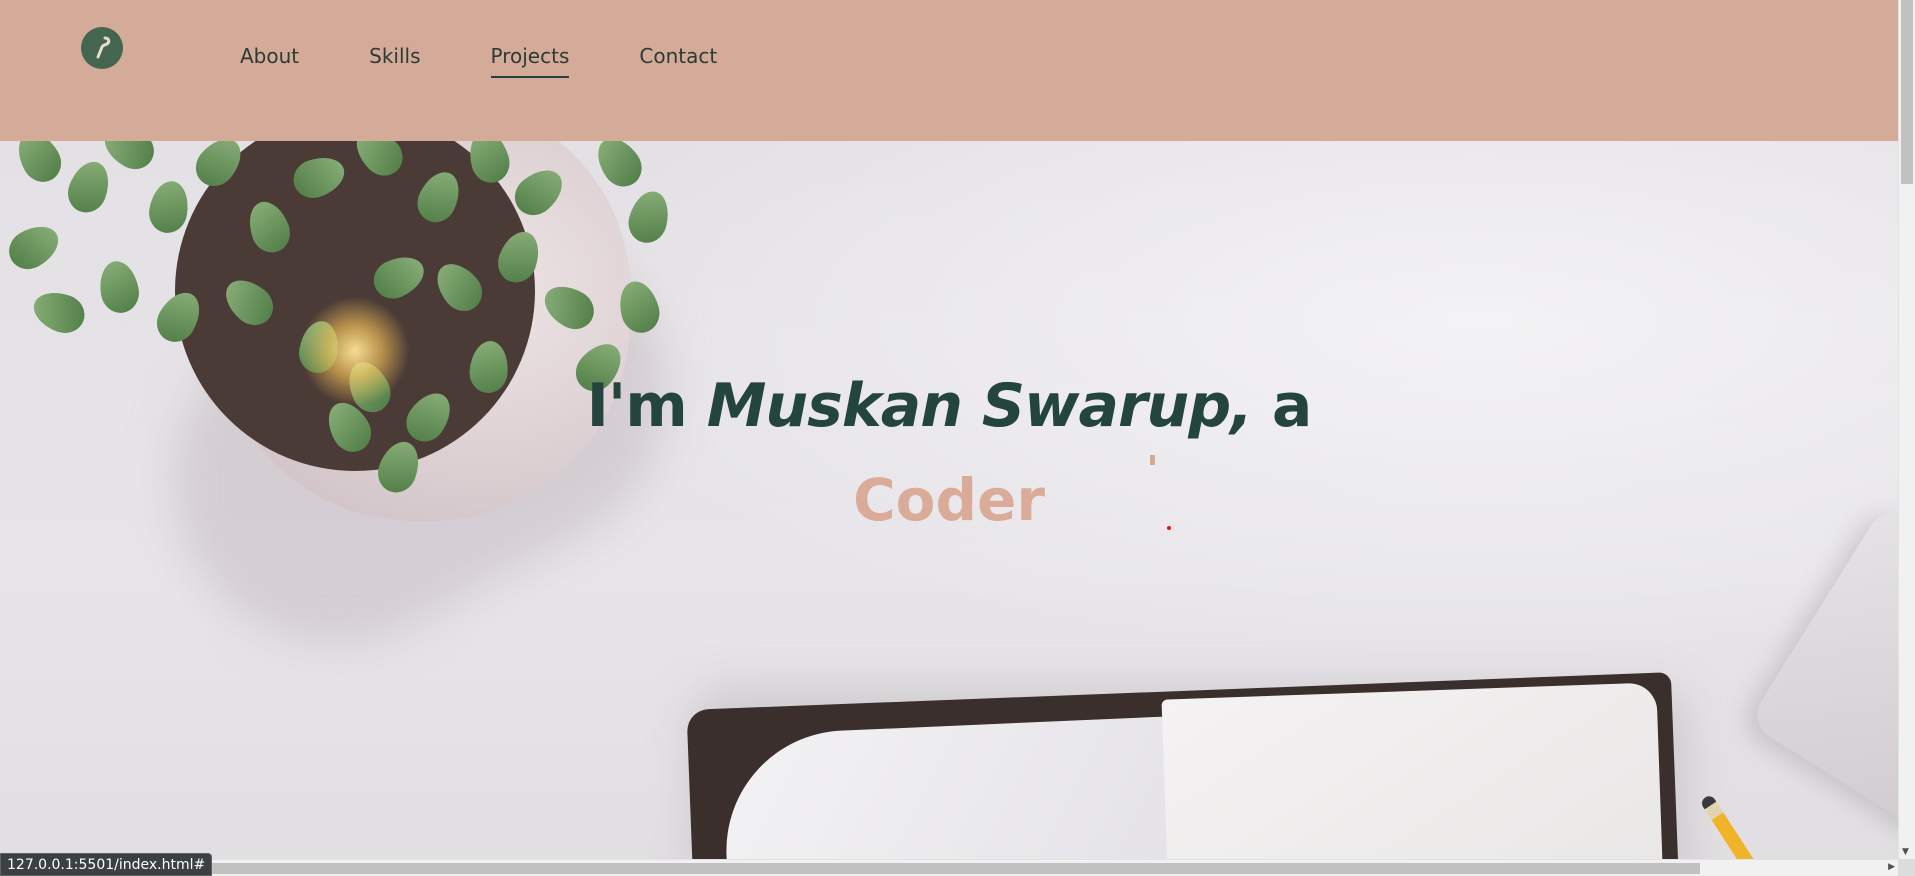 The width and height of the screenshot is (1915, 876). I want to click on nav-skills-link: Skills, so click(394, 61).